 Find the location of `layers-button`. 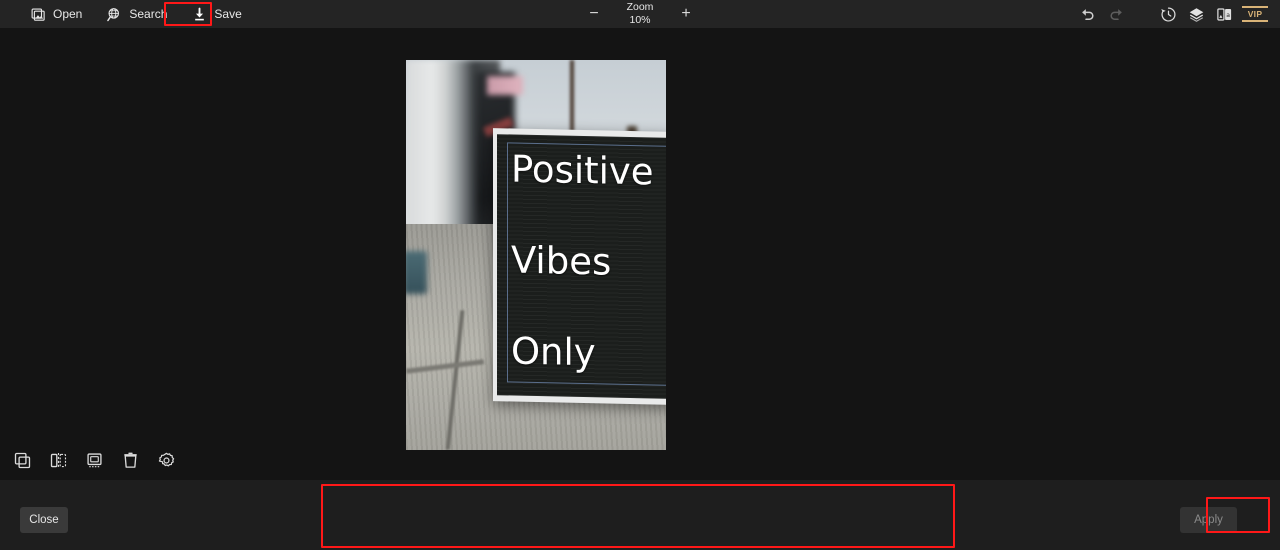

layers-button is located at coordinates (1196, 14).